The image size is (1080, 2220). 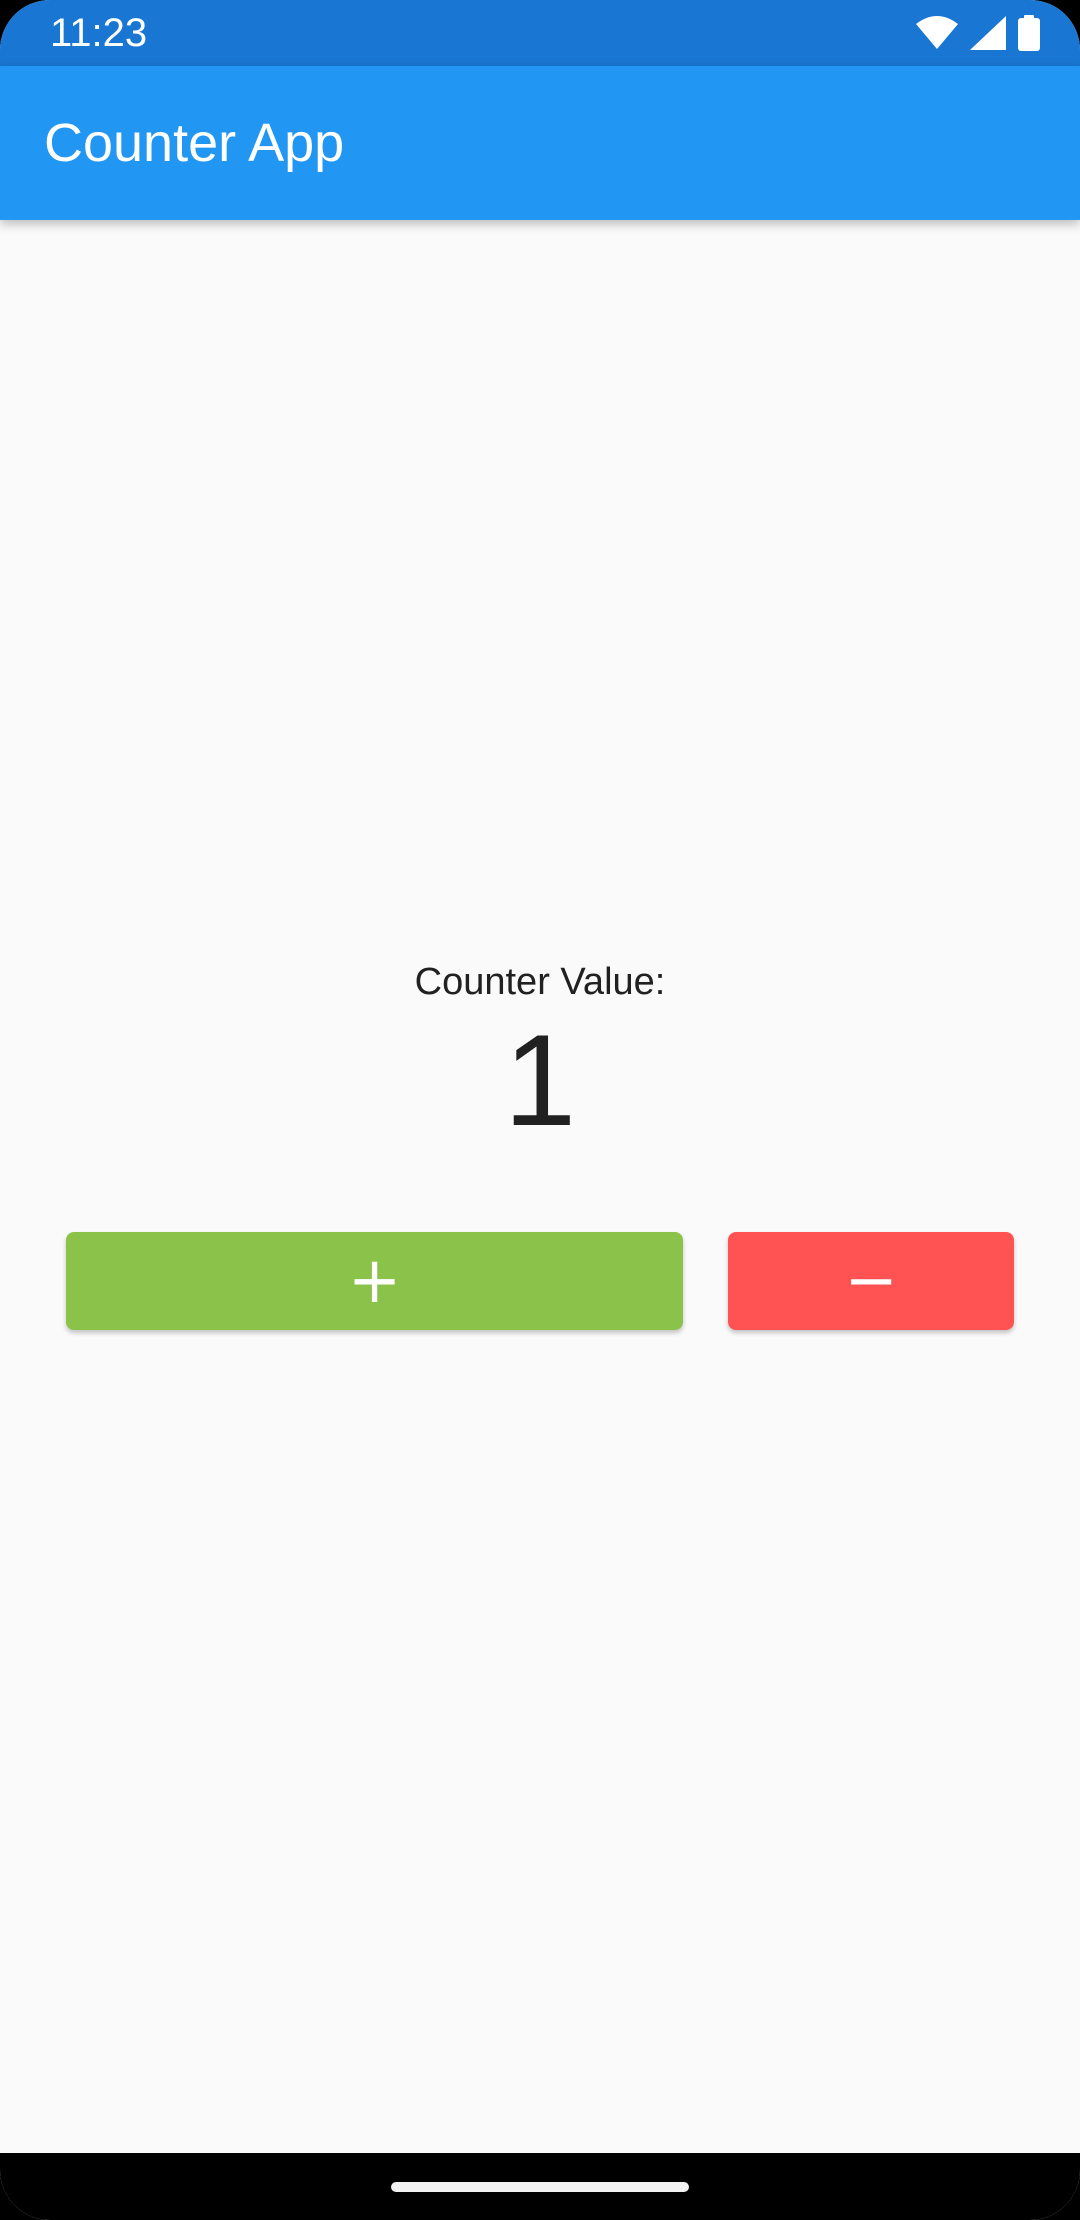 What do you see at coordinates (988, 33) in the screenshot?
I see `cellular-signal-icon` at bounding box center [988, 33].